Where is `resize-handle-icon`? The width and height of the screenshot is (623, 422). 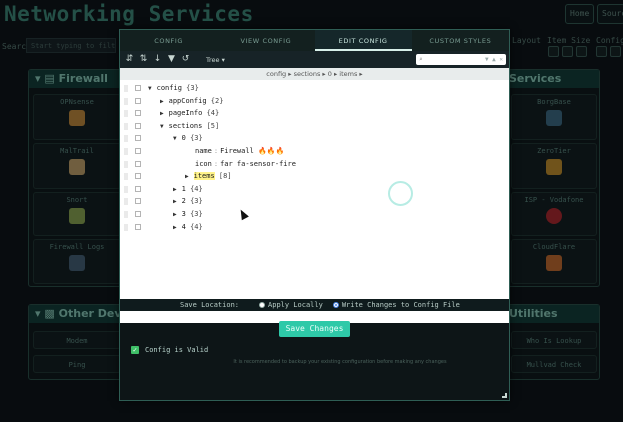 resize-handle-icon is located at coordinates (504, 395).